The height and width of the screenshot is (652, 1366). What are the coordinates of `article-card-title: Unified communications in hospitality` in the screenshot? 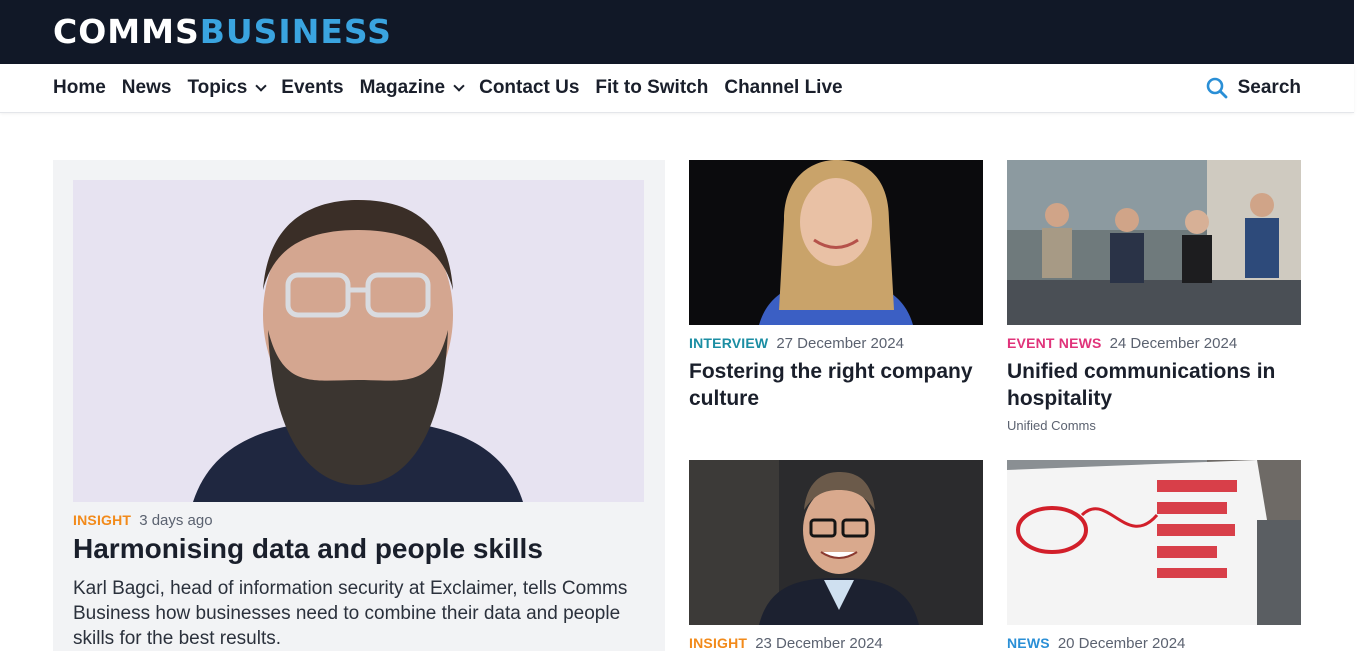 It's located at (1154, 385).